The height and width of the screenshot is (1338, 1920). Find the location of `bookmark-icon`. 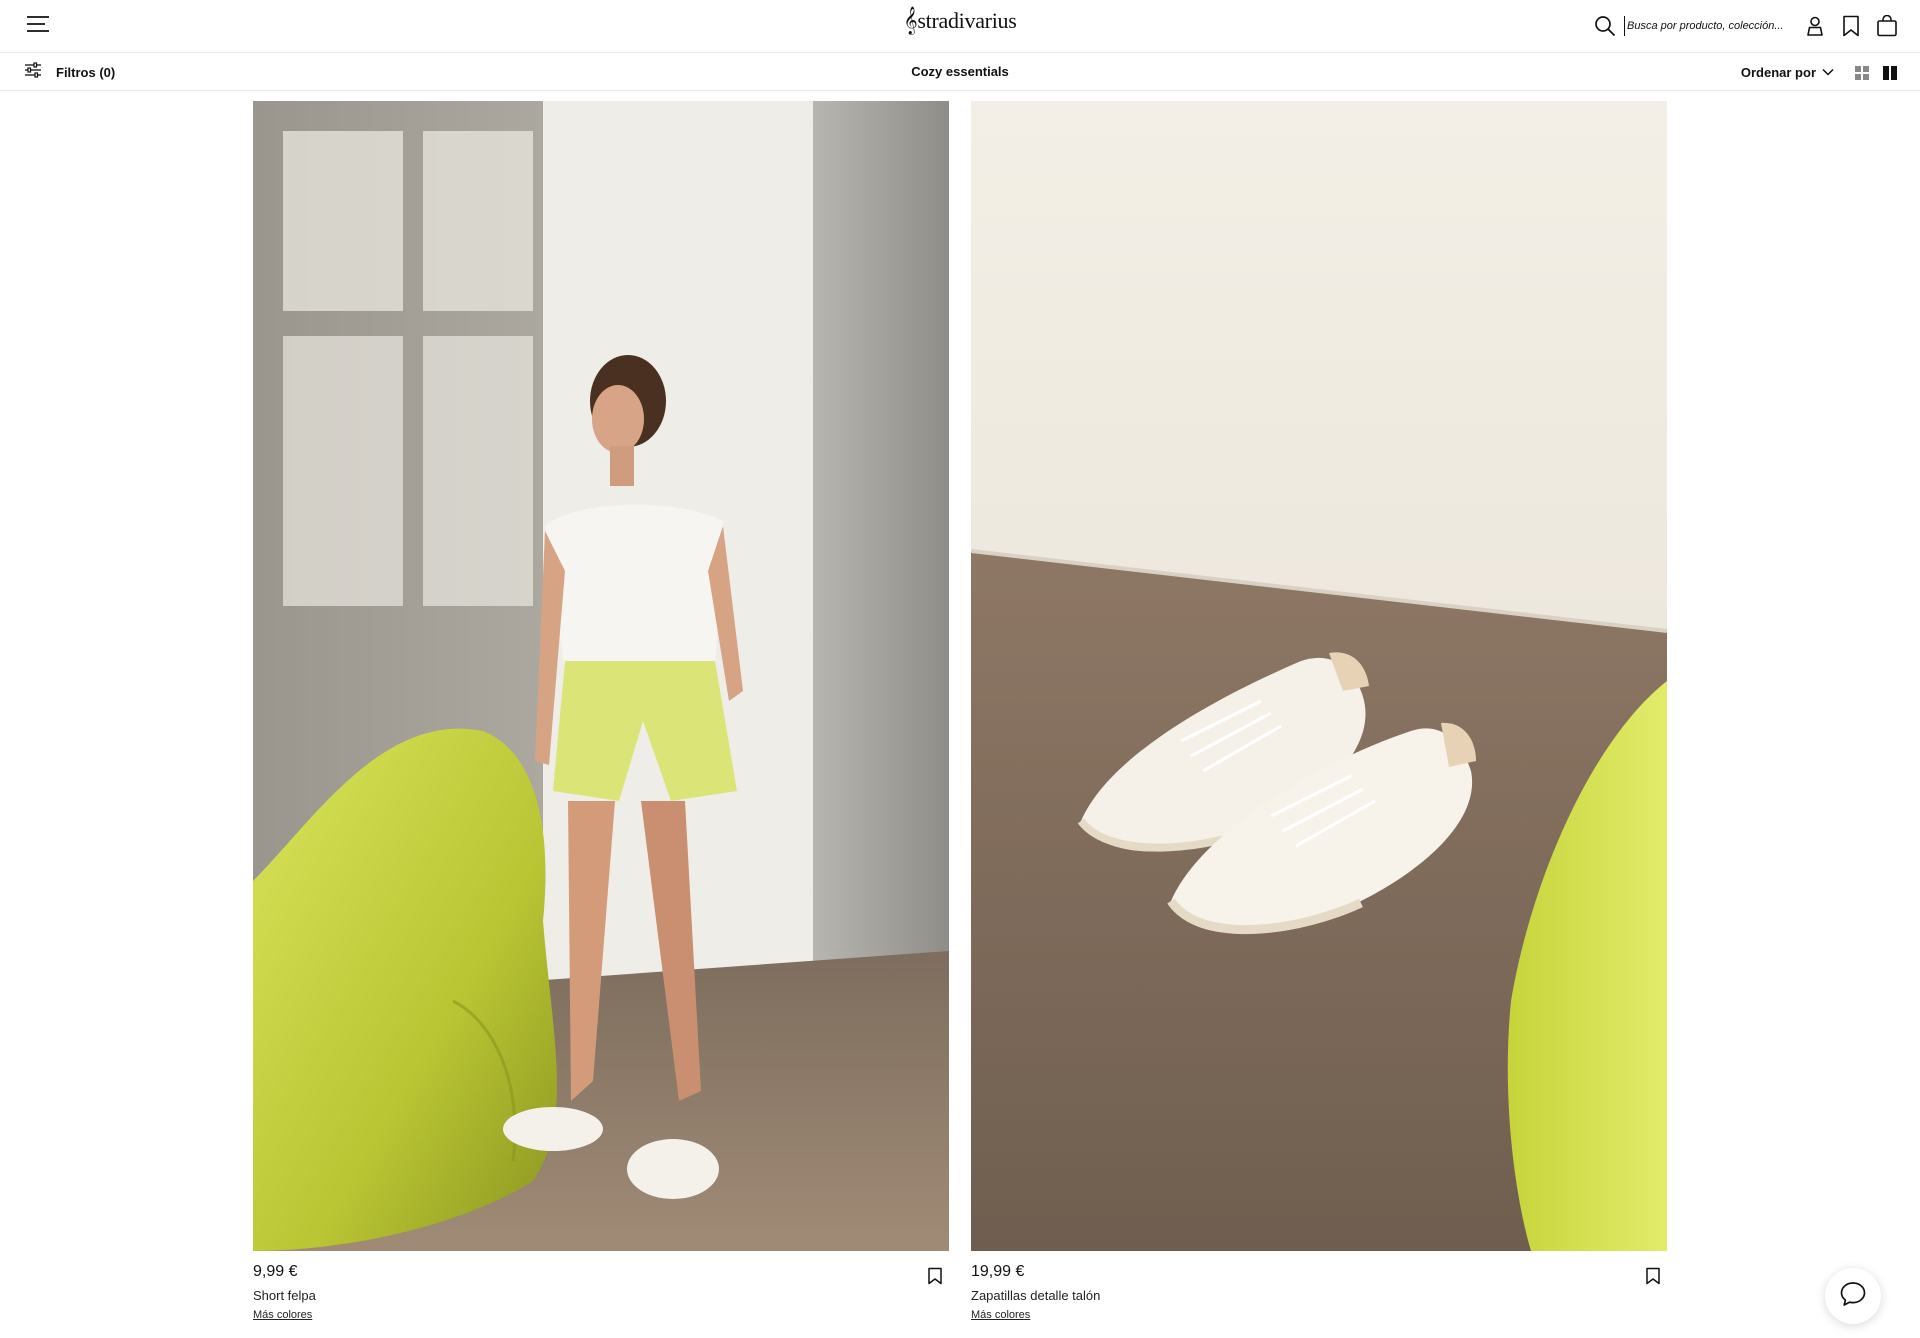

bookmark-icon is located at coordinates (1851, 26).